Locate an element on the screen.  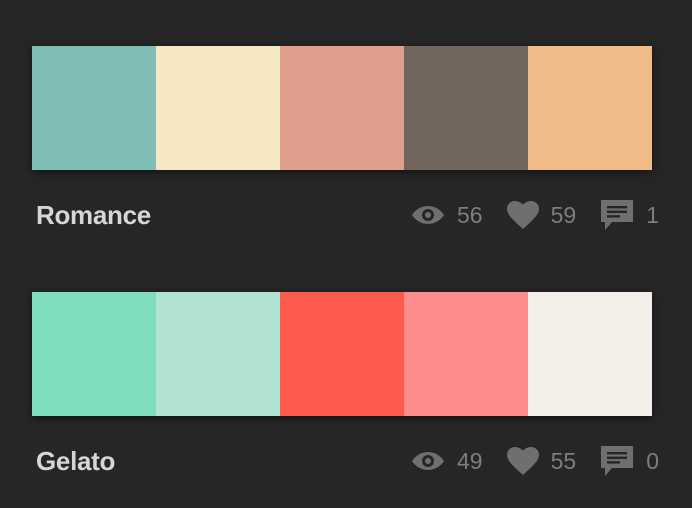
theme-info: Gelato 49 55 0 is located at coordinates (345, 464).